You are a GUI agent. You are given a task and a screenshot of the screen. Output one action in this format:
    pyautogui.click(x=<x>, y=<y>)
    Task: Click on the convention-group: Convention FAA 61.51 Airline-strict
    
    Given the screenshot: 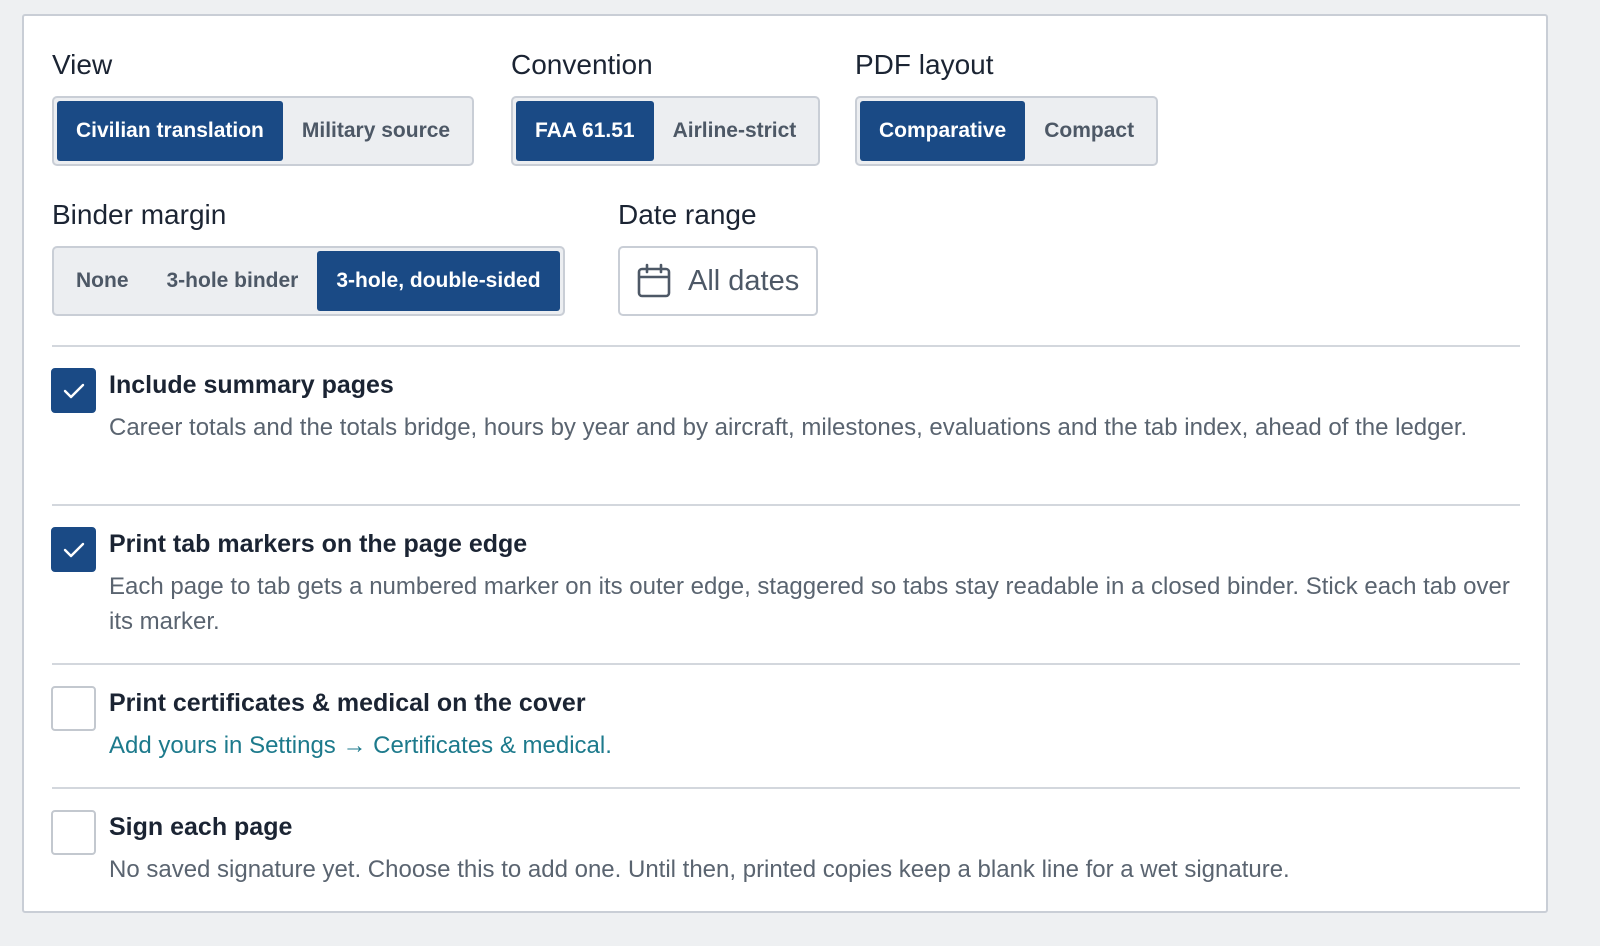 What is the action you would take?
    pyautogui.click(x=666, y=107)
    